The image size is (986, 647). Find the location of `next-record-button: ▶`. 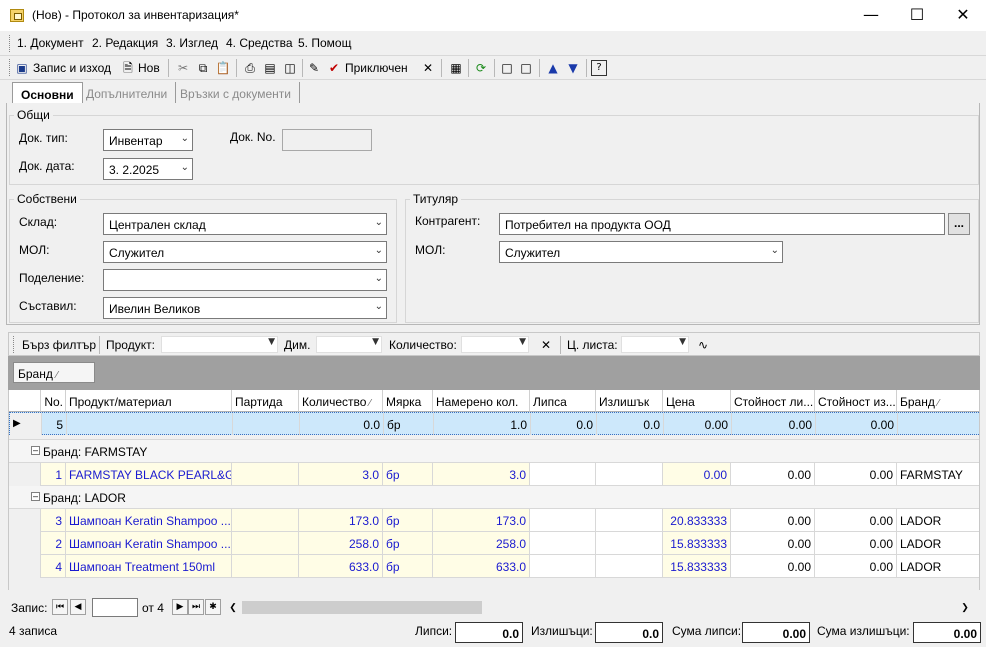

next-record-button: ▶ is located at coordinates (180, 607).